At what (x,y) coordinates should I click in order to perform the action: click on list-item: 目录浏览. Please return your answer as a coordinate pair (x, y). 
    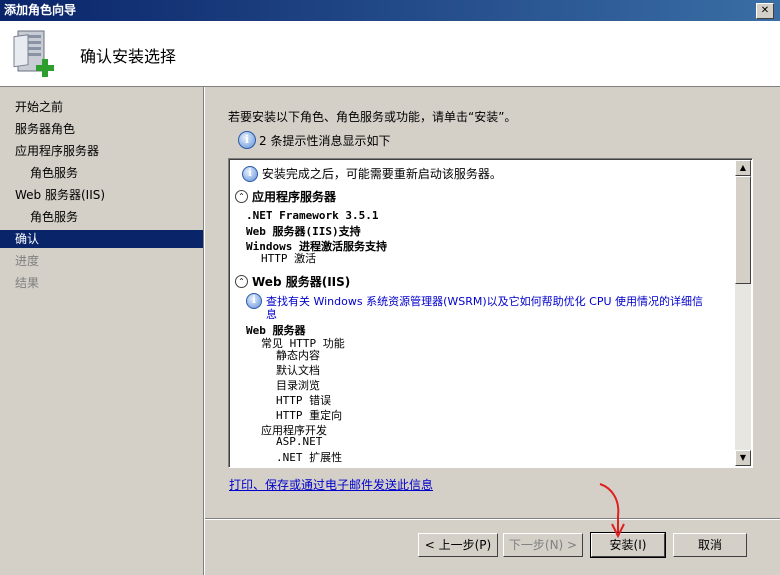
    Looking at the image, I should click on (298, 385).